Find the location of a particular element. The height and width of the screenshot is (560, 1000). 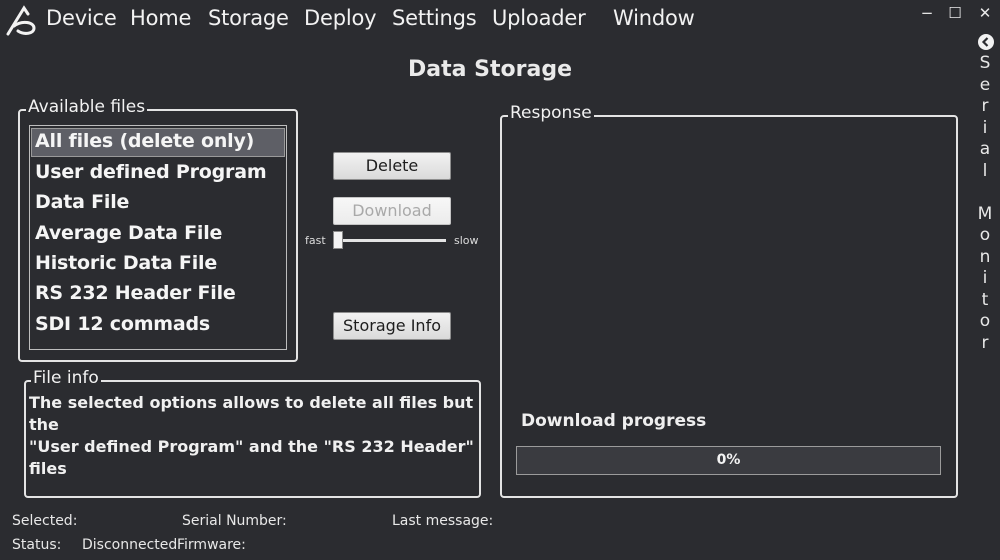

menu-device: Device is located at coordinates (81, 18).